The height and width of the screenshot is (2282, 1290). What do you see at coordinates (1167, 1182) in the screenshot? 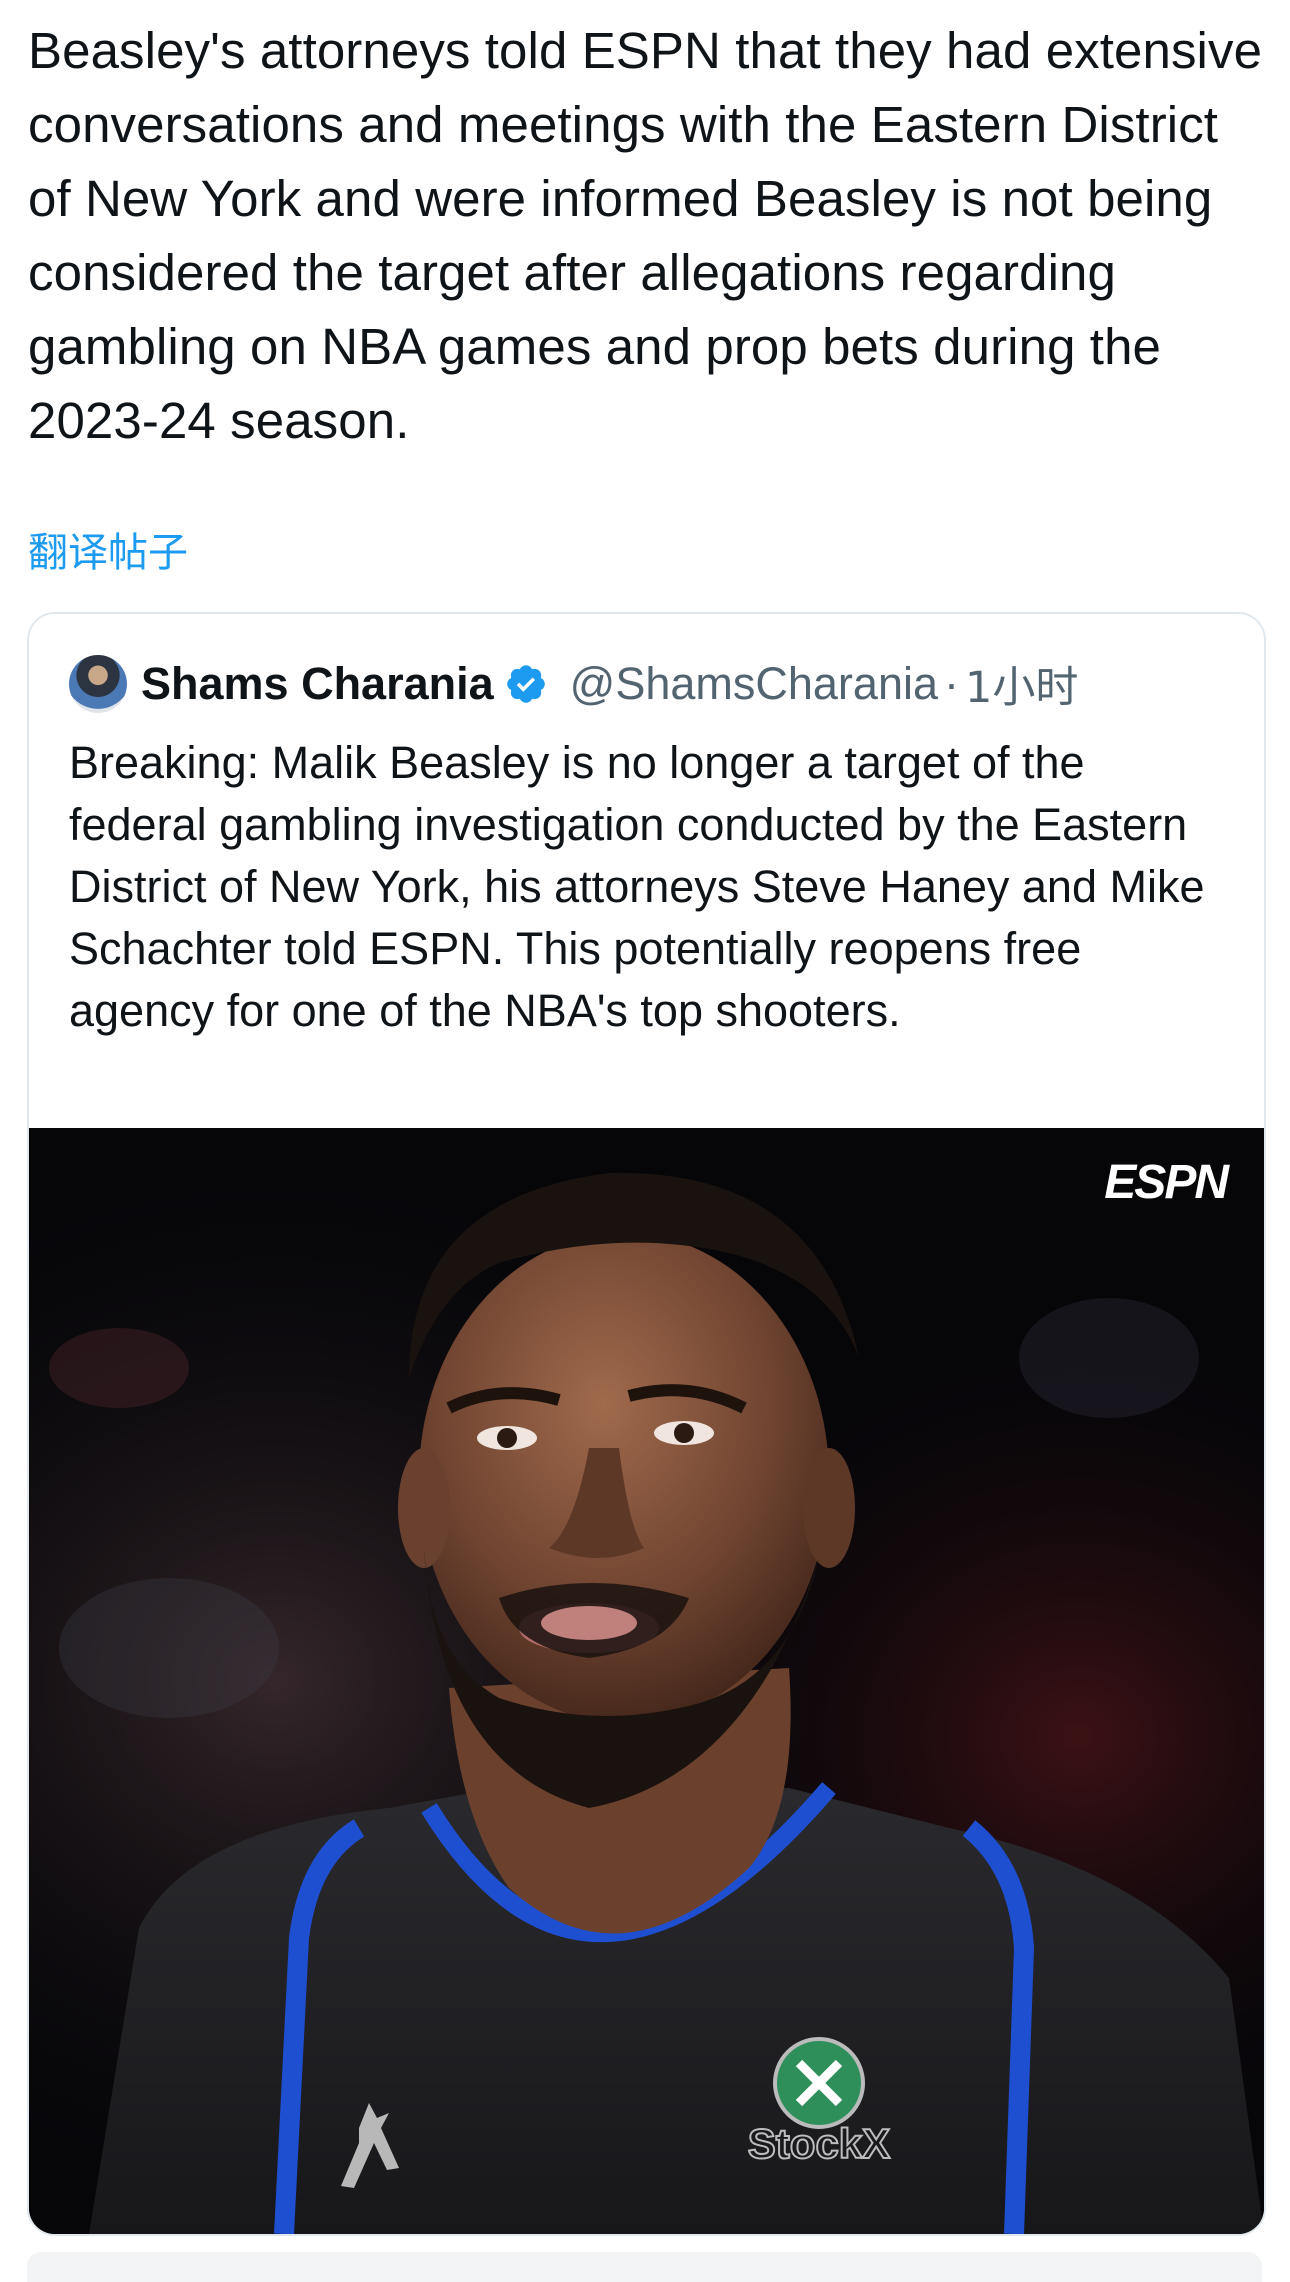
I see `espn-watermark: ESPN` at bounding box center [1167, 1182].